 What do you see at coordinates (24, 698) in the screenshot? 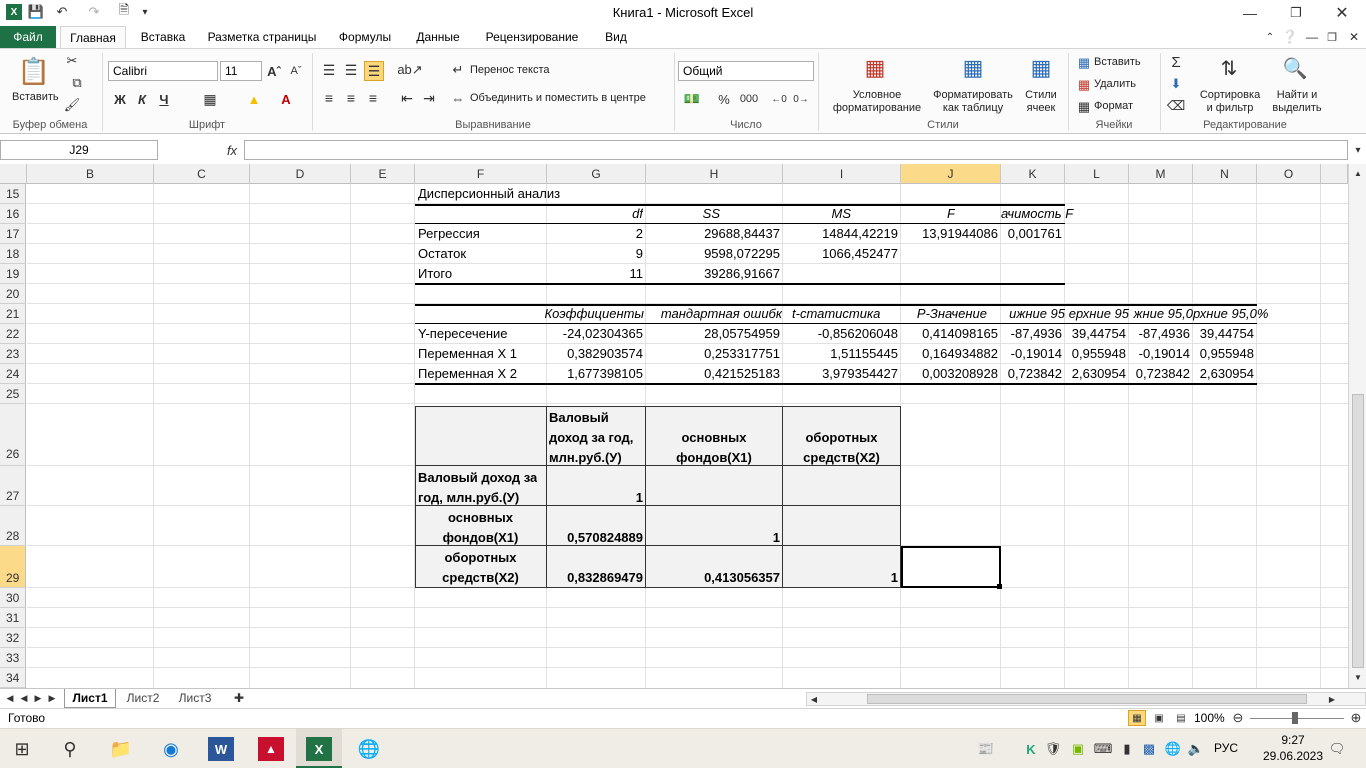
I see `prev-sheet-icon: ◀` at bounding box center [24, 698].